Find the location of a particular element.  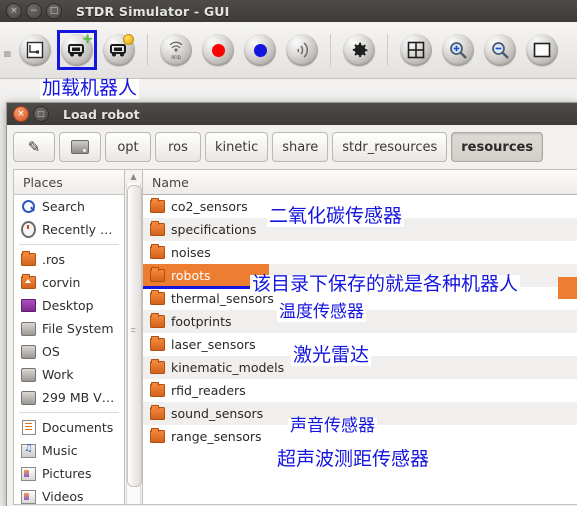

main-titlebar: × − □ STDR Simulator - GUI is located at coordinates (288, 11).